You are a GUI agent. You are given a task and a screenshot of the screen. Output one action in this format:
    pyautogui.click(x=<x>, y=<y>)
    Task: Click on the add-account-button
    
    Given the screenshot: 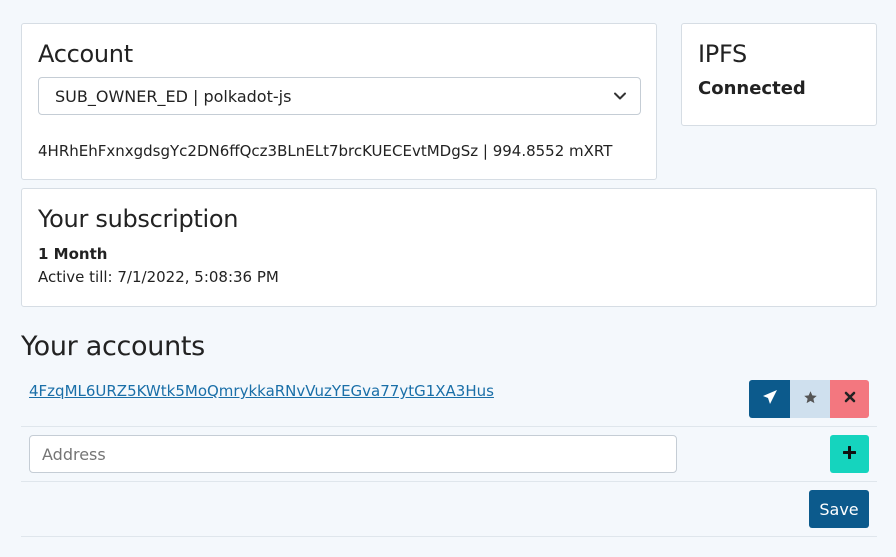 What is the action you would take?
    pyautogui.click(x=849, y=454)
    